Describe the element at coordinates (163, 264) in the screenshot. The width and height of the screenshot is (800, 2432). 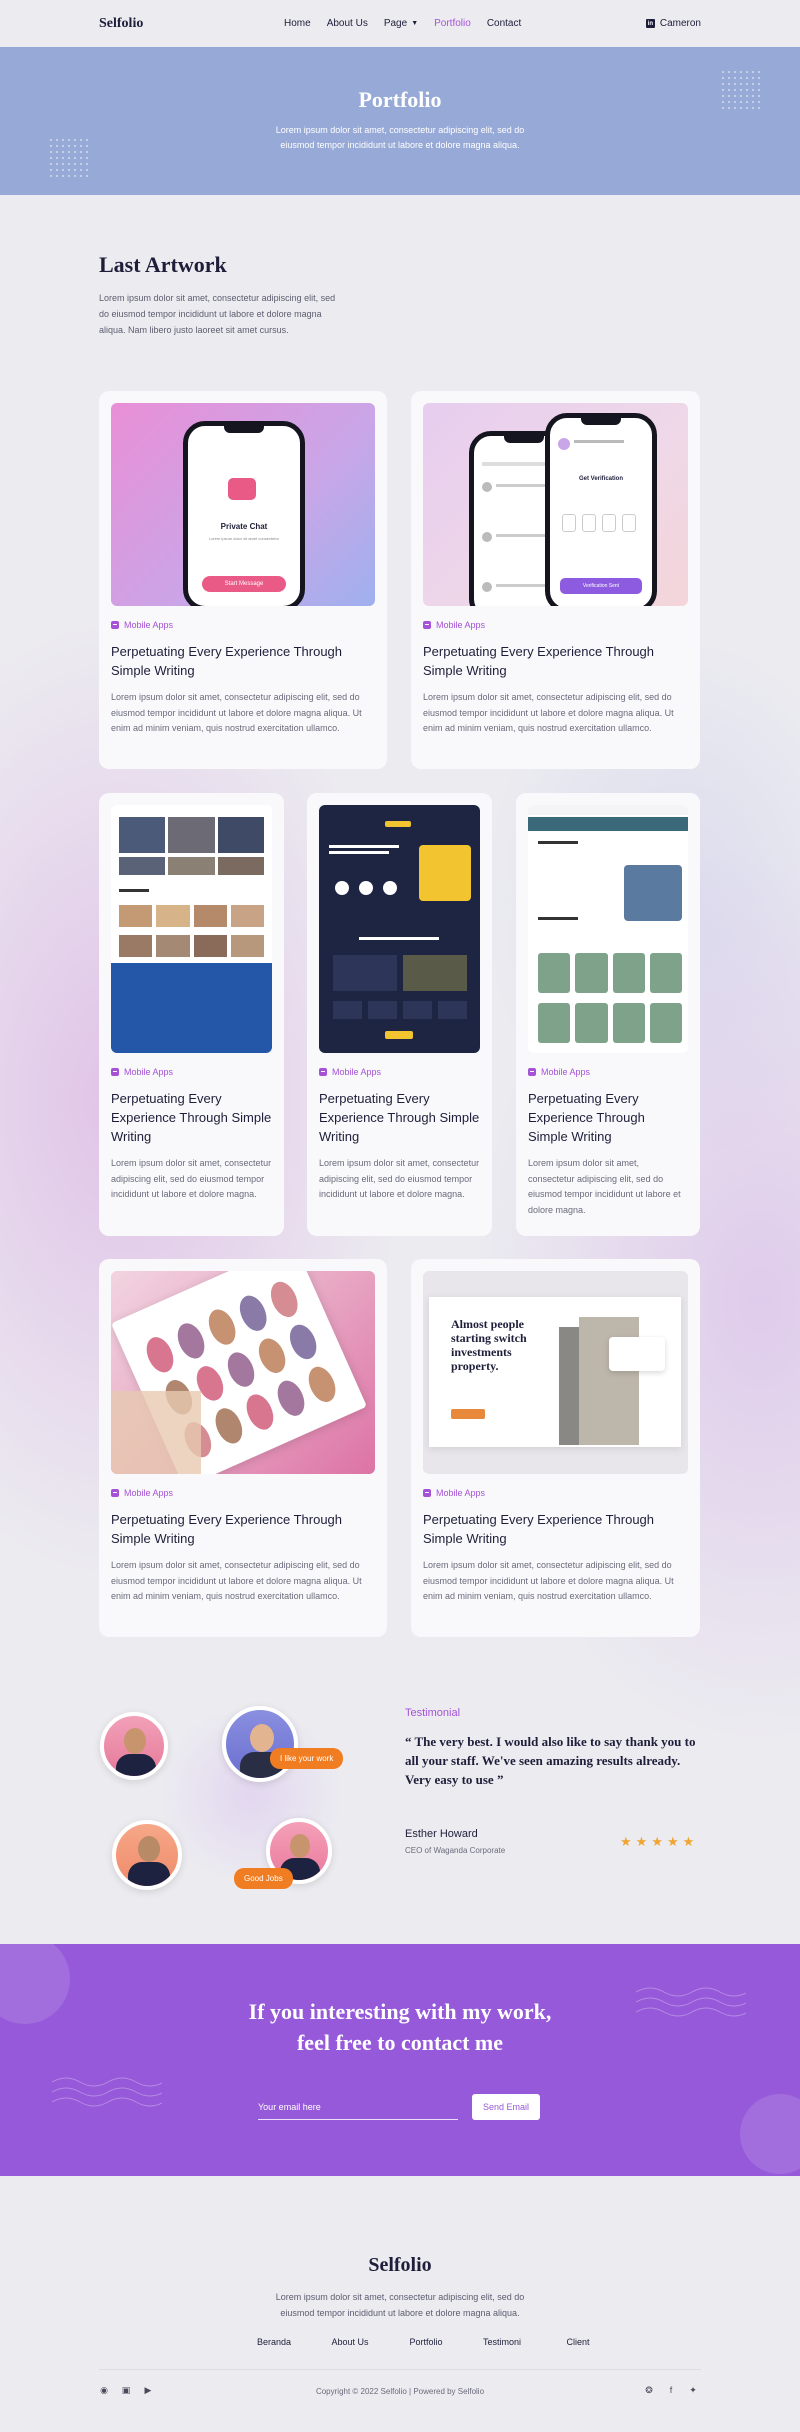
I see `section-title: Last Artwork` at that location.